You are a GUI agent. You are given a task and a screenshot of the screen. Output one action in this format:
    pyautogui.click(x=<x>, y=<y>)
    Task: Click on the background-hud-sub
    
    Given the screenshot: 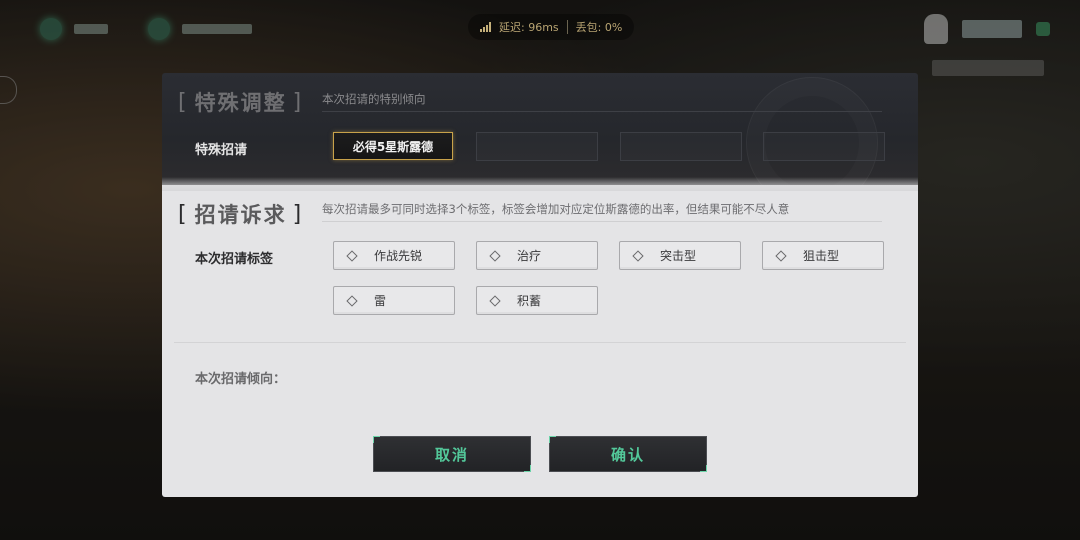 What is the action you would take?
    pyautogui.click(x=988, y=68)
    